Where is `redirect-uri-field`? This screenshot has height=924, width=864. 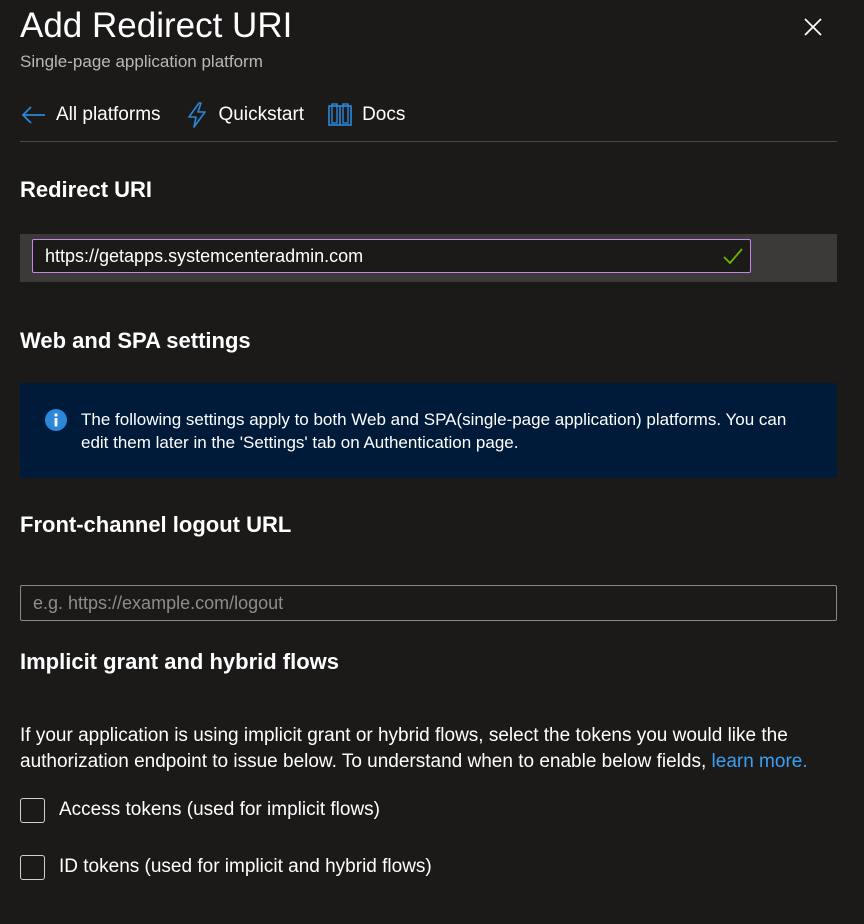 redirect-uri-field is located at coordinates (391, 256).